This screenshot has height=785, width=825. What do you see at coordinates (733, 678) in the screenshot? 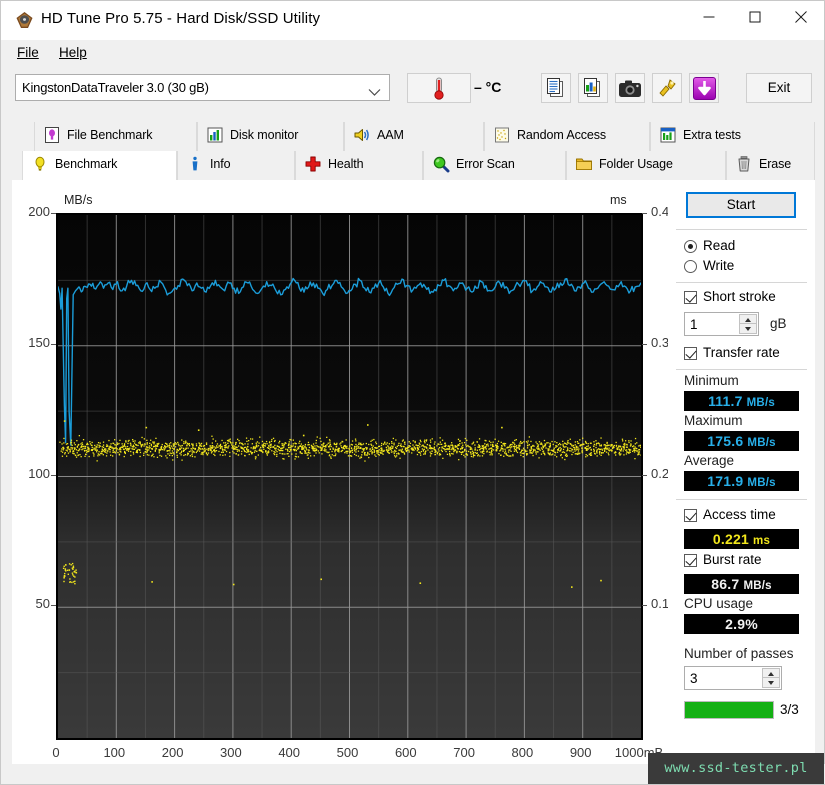
I see `passes-stepper: 3` at bounding box center [733, 678].